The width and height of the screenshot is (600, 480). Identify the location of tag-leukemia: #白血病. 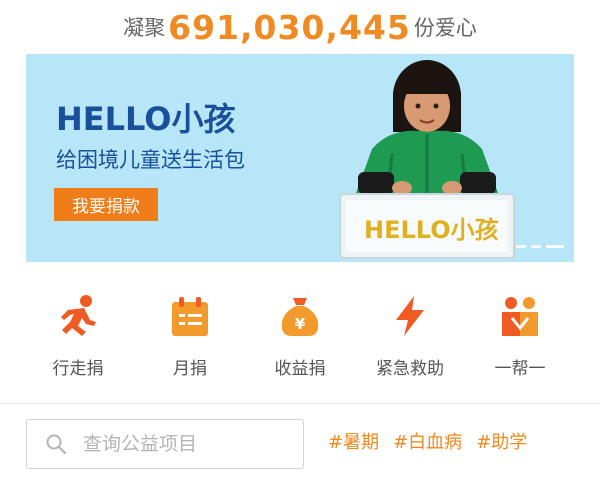
(427, 441).